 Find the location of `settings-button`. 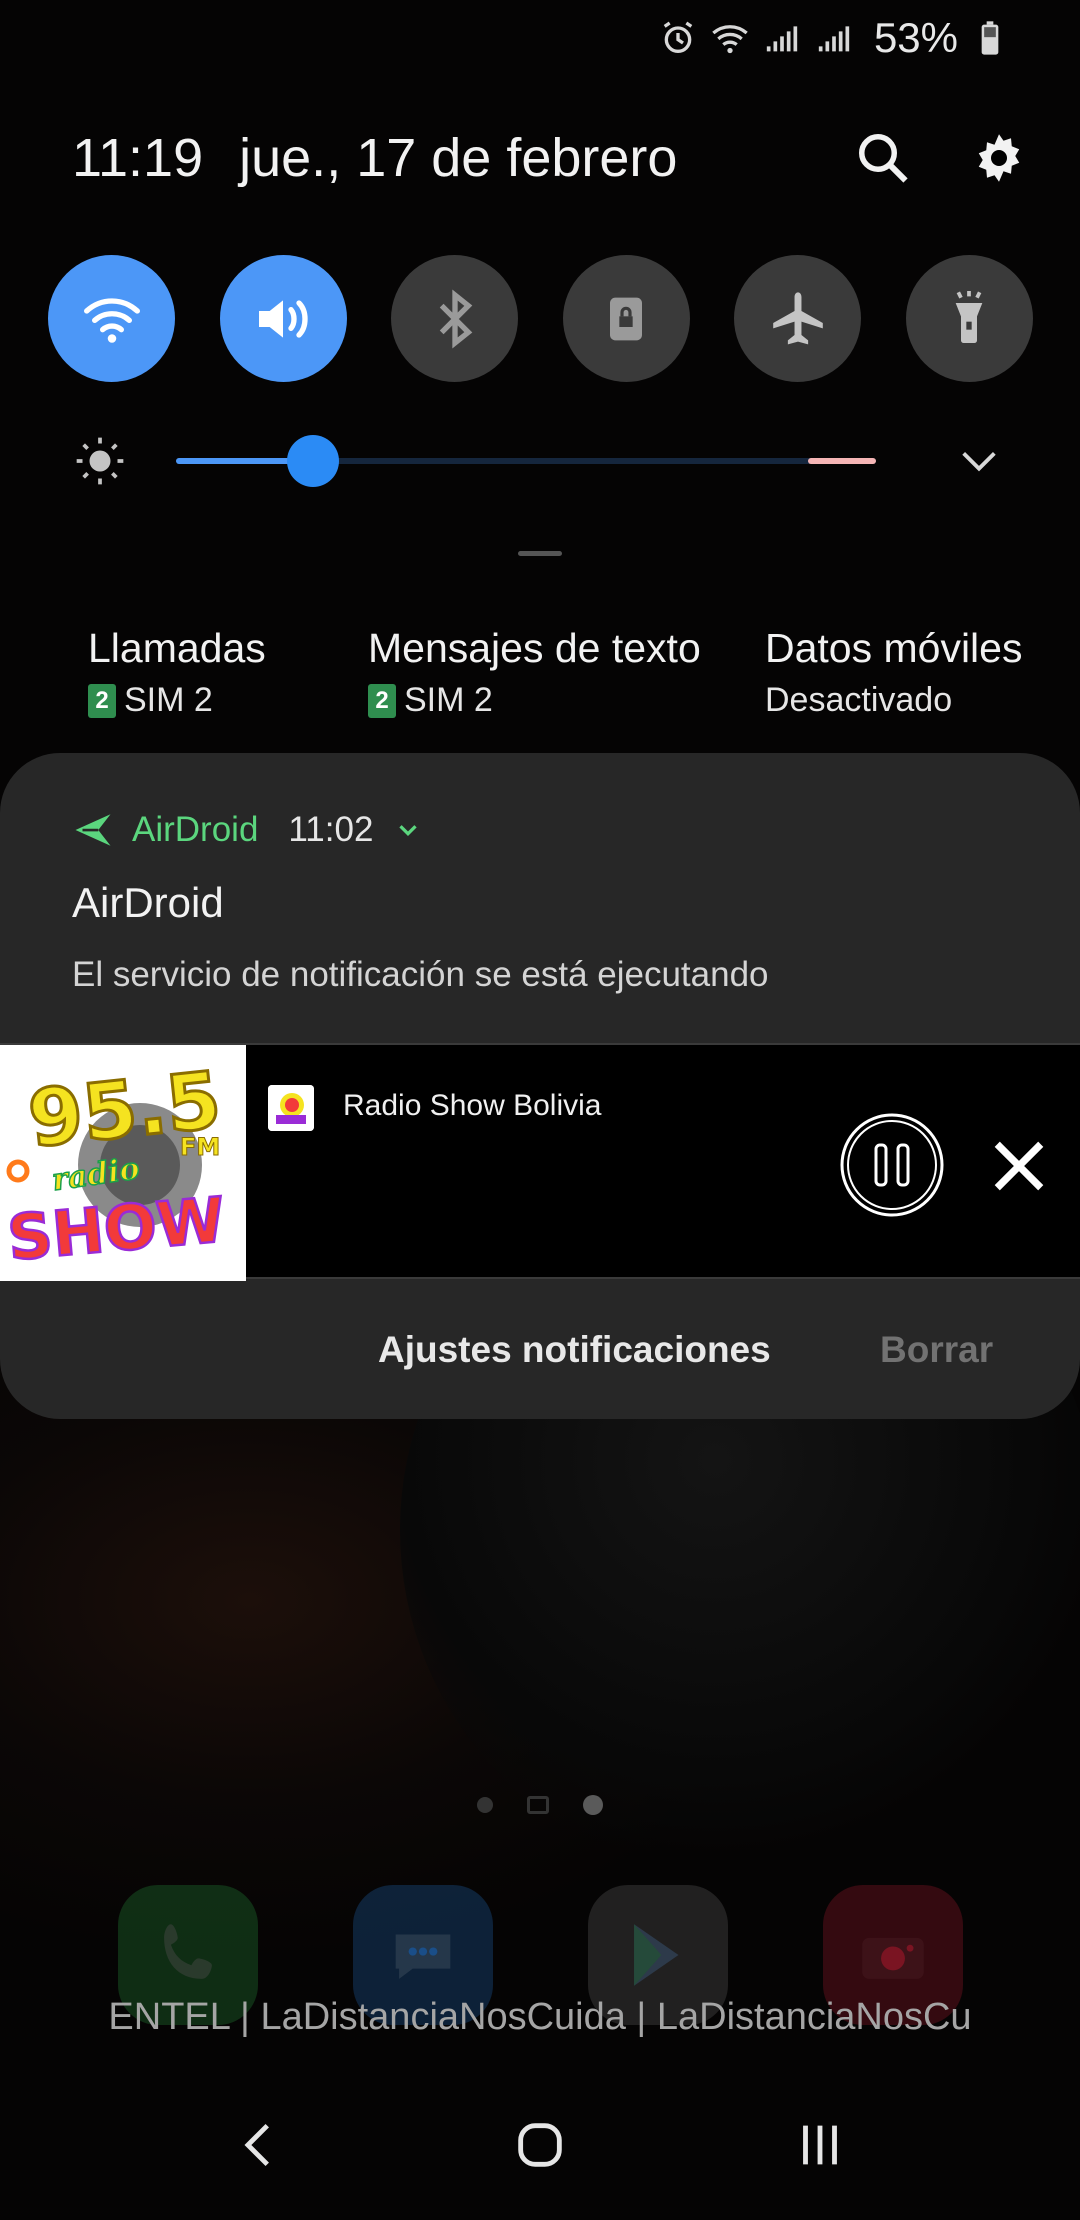

settings-button is located at coordinates (999, 158).